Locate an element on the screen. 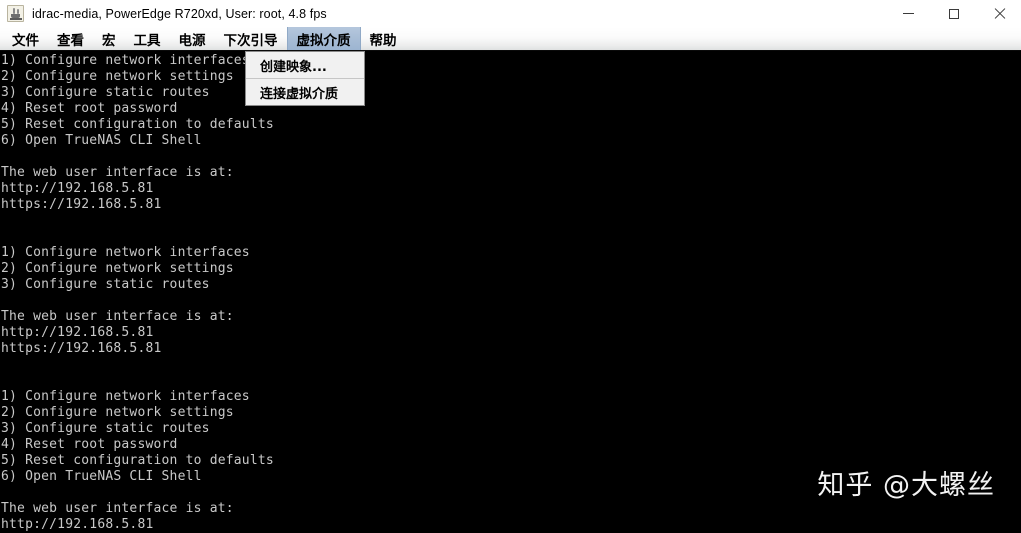 The height and width of the screenshot is (533, 1021). menu-item-power: 电源 is located at coordinates (192, 38).